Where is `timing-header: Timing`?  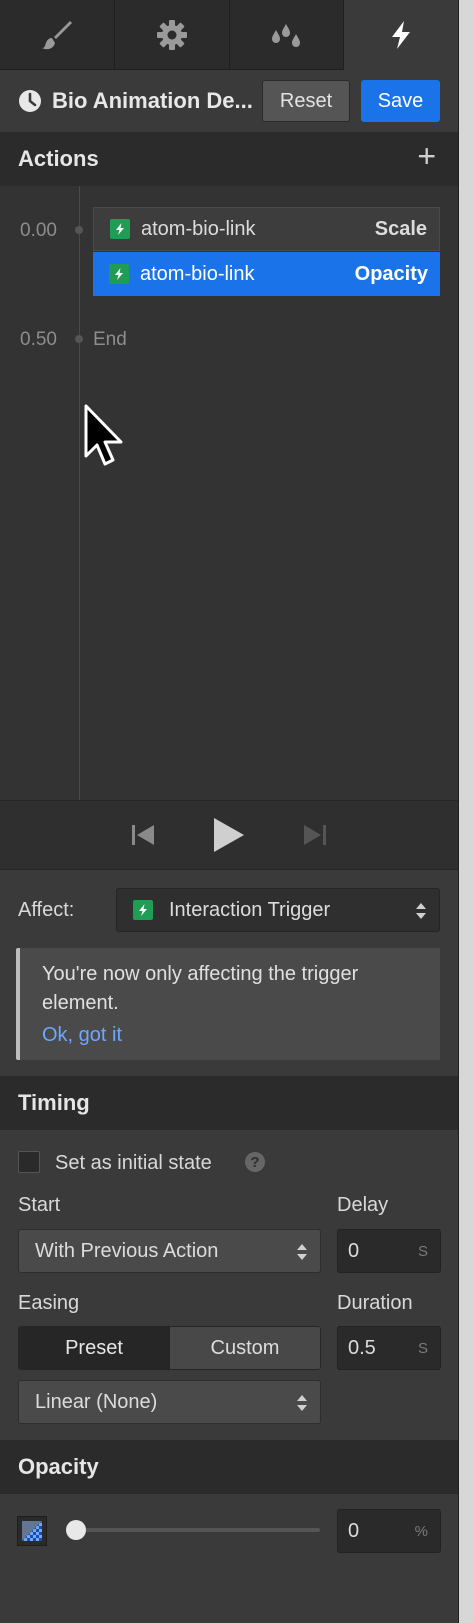
timing-header: Timing is located at coordinates (229, 1103).